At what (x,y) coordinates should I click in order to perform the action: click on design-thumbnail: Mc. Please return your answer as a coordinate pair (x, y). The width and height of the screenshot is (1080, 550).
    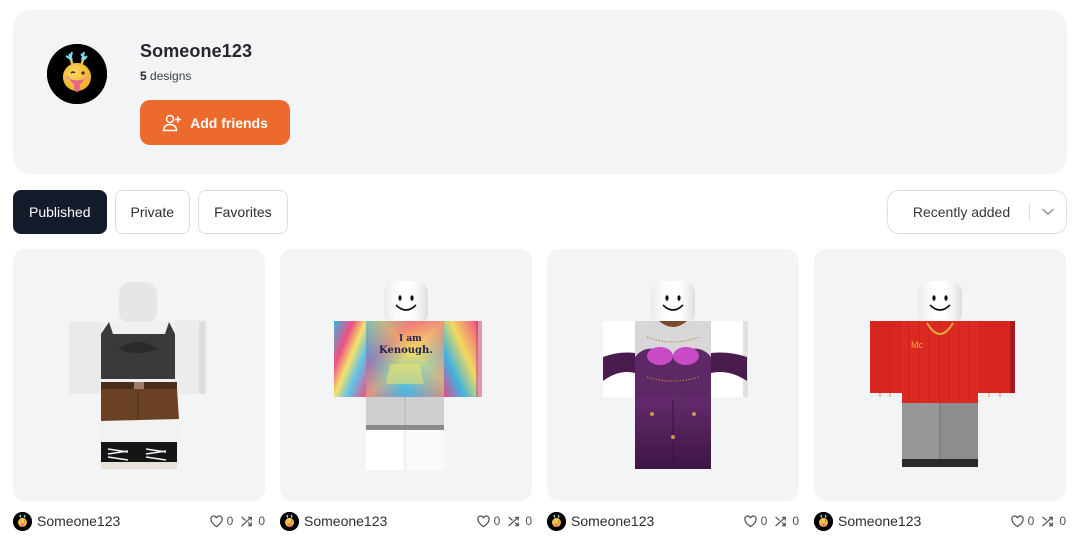
    Looking at the image, I should click on (940, 375).